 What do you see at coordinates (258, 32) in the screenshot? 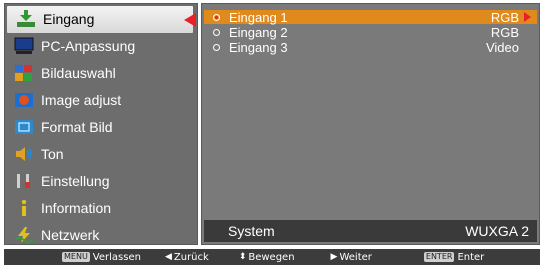
I see `input-name: Eingang 2` at bounding box center [258, 32].